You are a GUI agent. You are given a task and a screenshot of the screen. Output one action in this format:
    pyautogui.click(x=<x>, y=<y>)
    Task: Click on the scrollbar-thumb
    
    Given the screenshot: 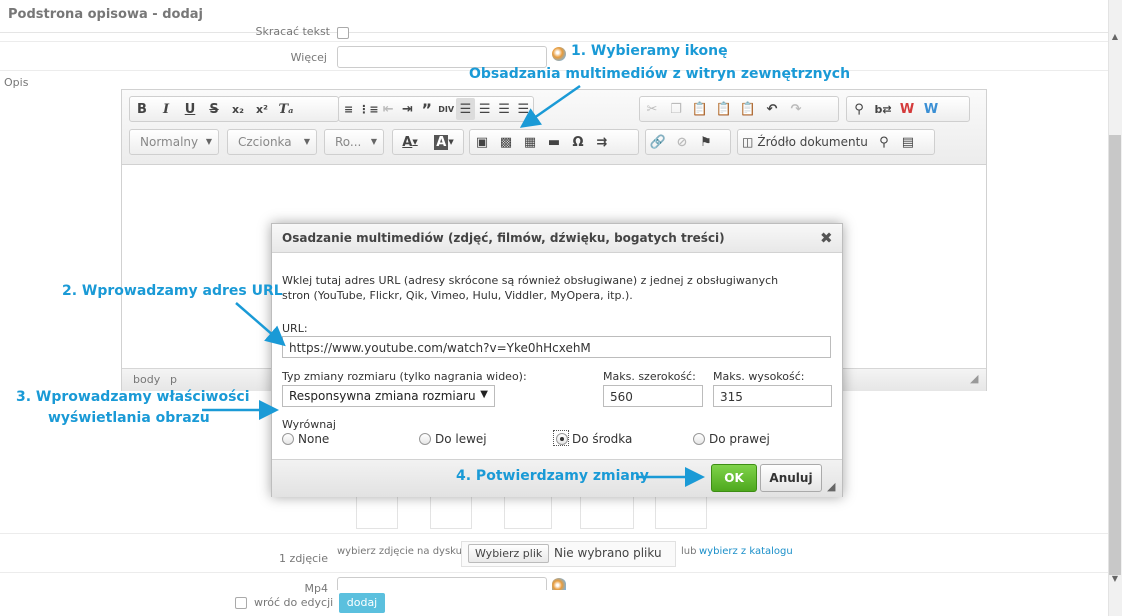 What is the action you would take?
    pyautogui.click(x=1115, y=355)
    